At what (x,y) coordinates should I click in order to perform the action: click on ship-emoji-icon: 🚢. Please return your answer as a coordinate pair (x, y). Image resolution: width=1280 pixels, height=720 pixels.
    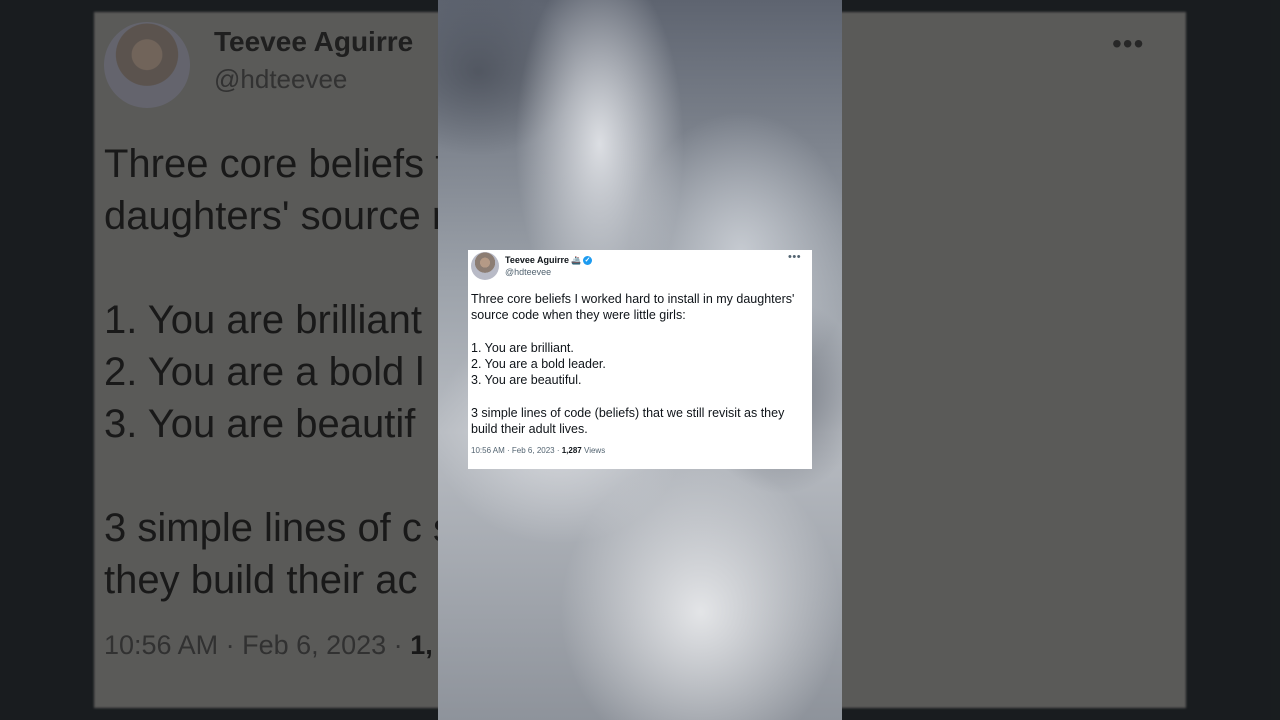
    Looking at the image, I should click on (576, 260).